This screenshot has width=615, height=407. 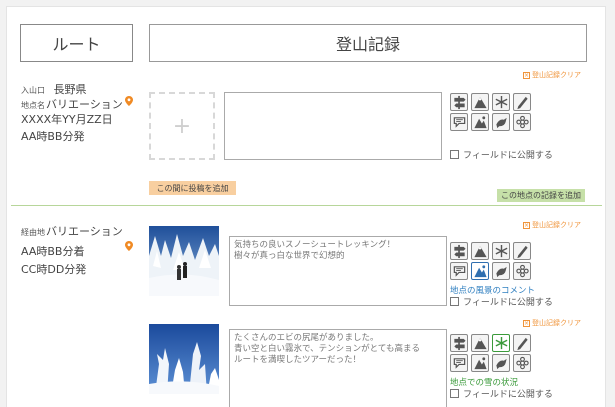 I want to click on snow-forest-hikers-photo, so click(x=184, y=261).